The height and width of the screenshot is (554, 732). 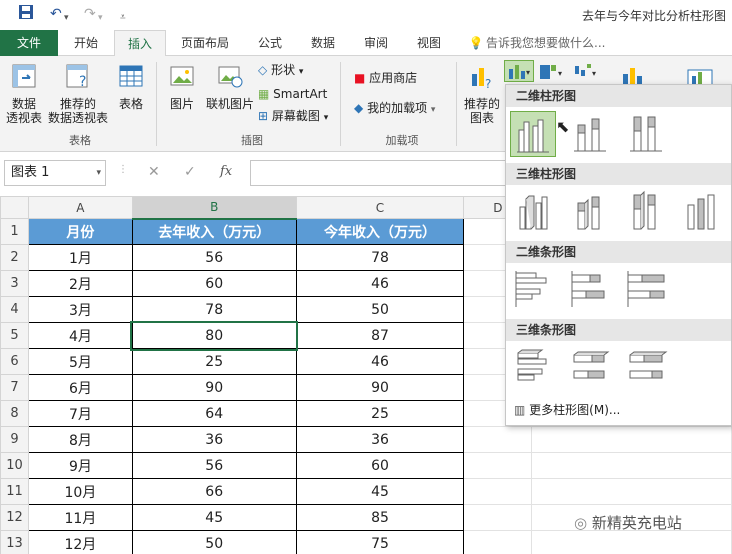 What do you see at coordinates (154, 172) in the screenshot?
I see `cancel-icon: ✕` at bounding box center [154, 172].